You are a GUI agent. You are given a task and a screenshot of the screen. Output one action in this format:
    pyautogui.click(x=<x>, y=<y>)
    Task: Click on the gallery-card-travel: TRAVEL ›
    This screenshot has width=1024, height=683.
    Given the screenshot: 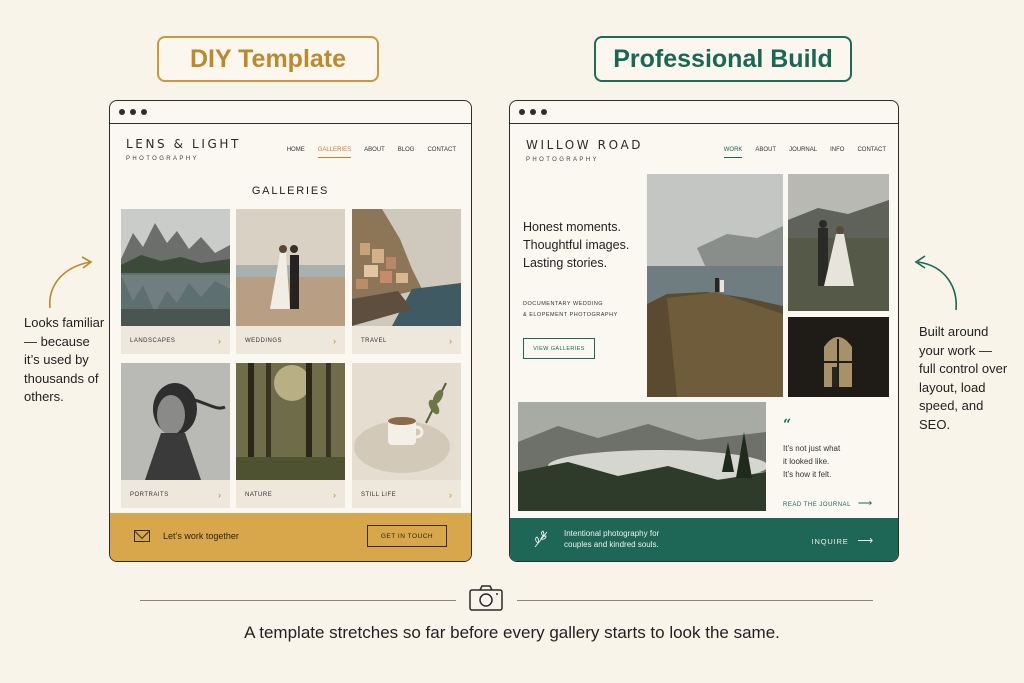 What is the action you would take?
    pyautogui.click(x=406, y=281)
    